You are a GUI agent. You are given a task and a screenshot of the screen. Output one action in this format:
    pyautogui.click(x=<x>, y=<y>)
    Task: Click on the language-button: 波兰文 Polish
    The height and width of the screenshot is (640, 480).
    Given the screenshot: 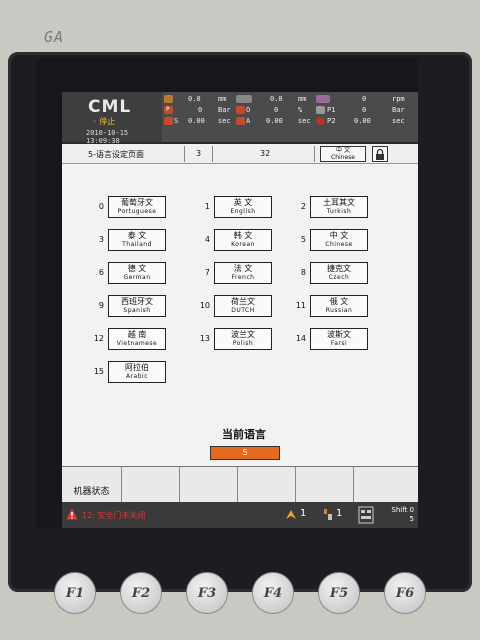 What is the action you would take?
    pyautogui.click(x=243, y=339)
    